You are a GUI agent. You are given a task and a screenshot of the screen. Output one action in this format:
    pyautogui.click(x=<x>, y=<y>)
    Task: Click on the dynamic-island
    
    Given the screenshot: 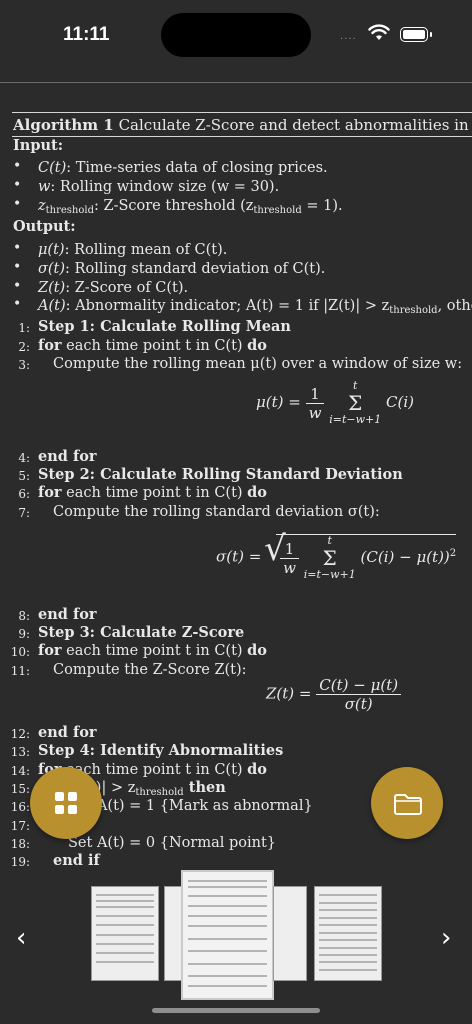 What is the action you would take?
    pyautogui.click(x=236, y=35)
    